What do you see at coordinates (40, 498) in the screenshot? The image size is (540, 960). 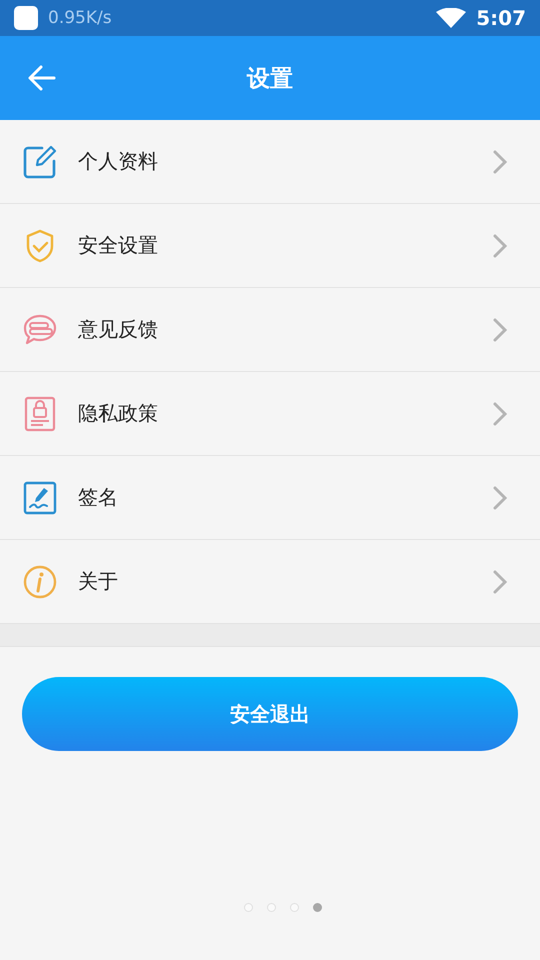 I see `signature-icon` at bounding box center [40, 498].